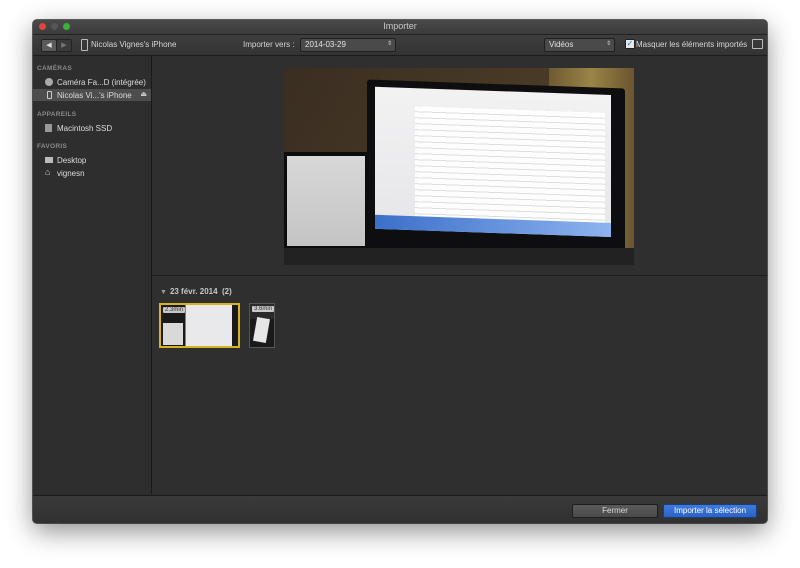 The height and width of the screenshot is (568, 800). I want to click on group-count: (2), so click(227, 291).